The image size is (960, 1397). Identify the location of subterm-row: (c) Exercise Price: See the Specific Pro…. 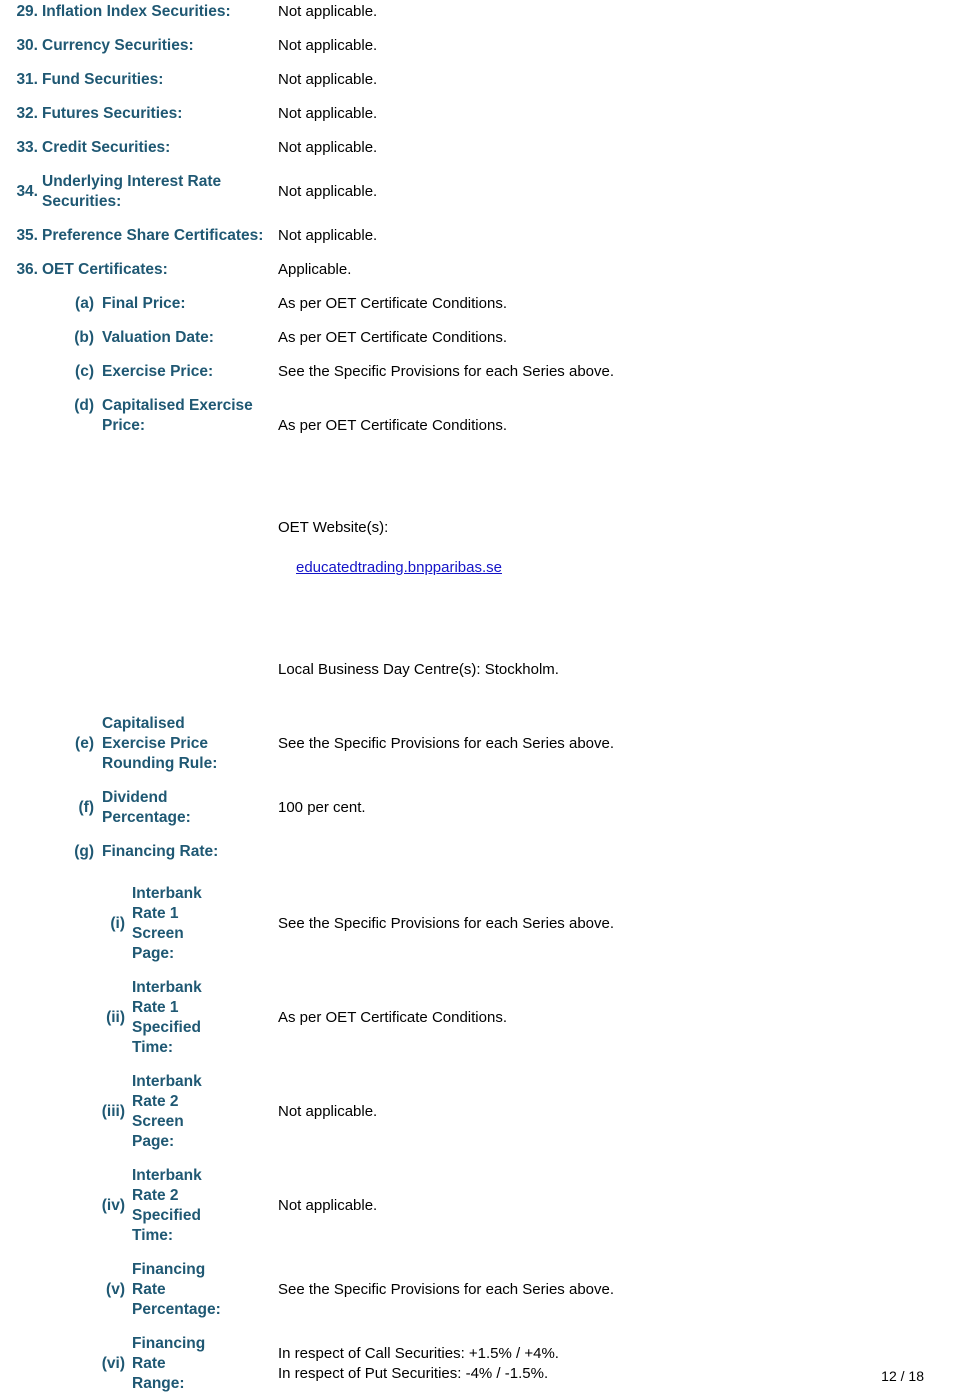
(480, 372).